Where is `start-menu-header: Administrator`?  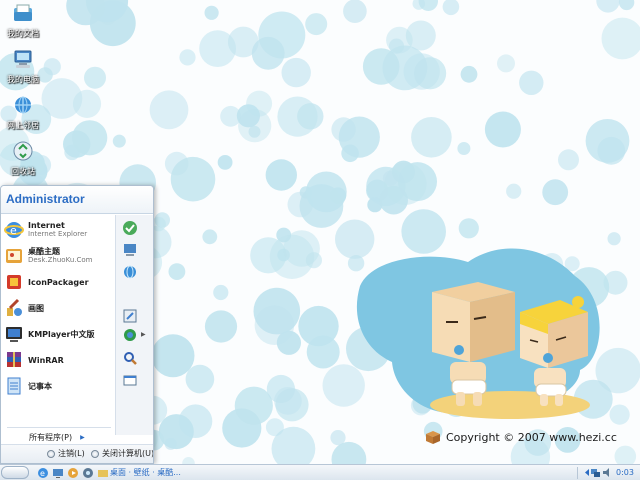
start-menu-header: Administrator is located at coordinates (77, 200).